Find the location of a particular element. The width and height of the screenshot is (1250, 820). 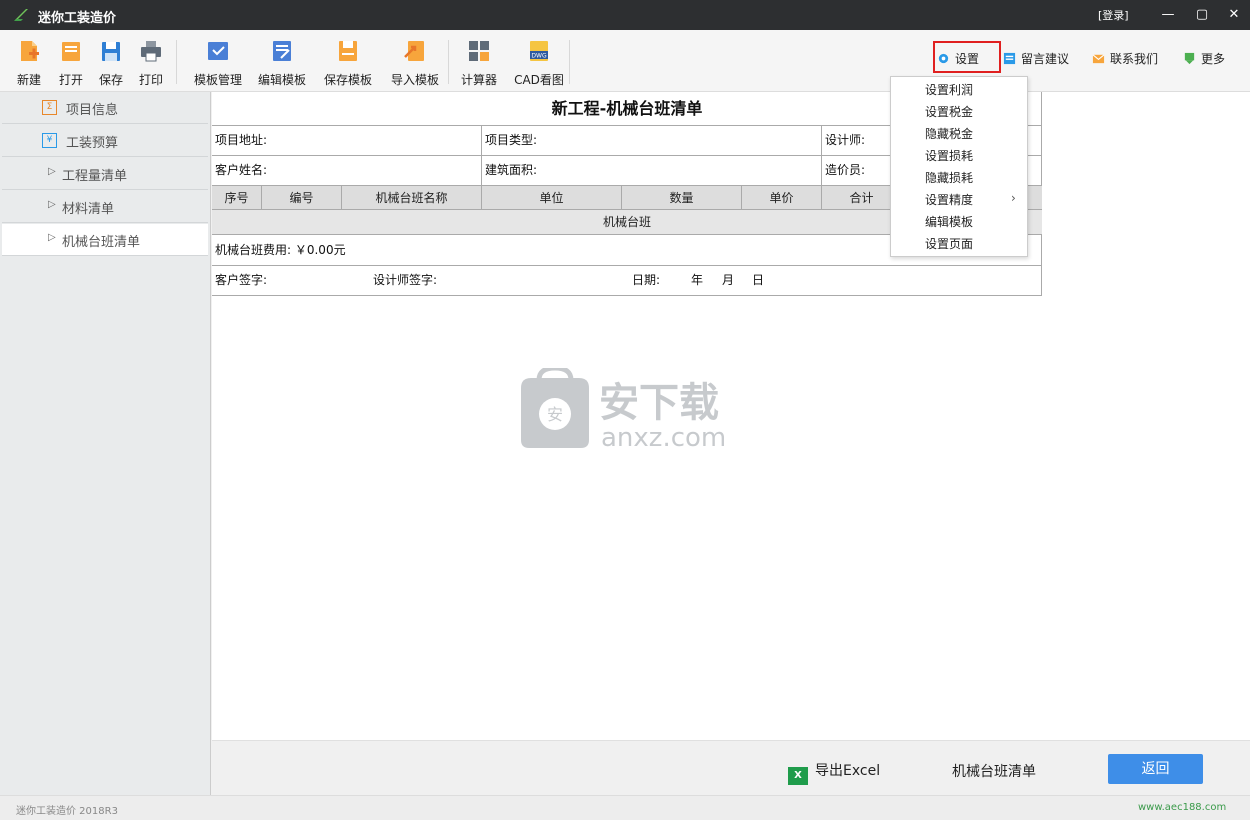

calculator-icon is located at coordinates (479, 51).